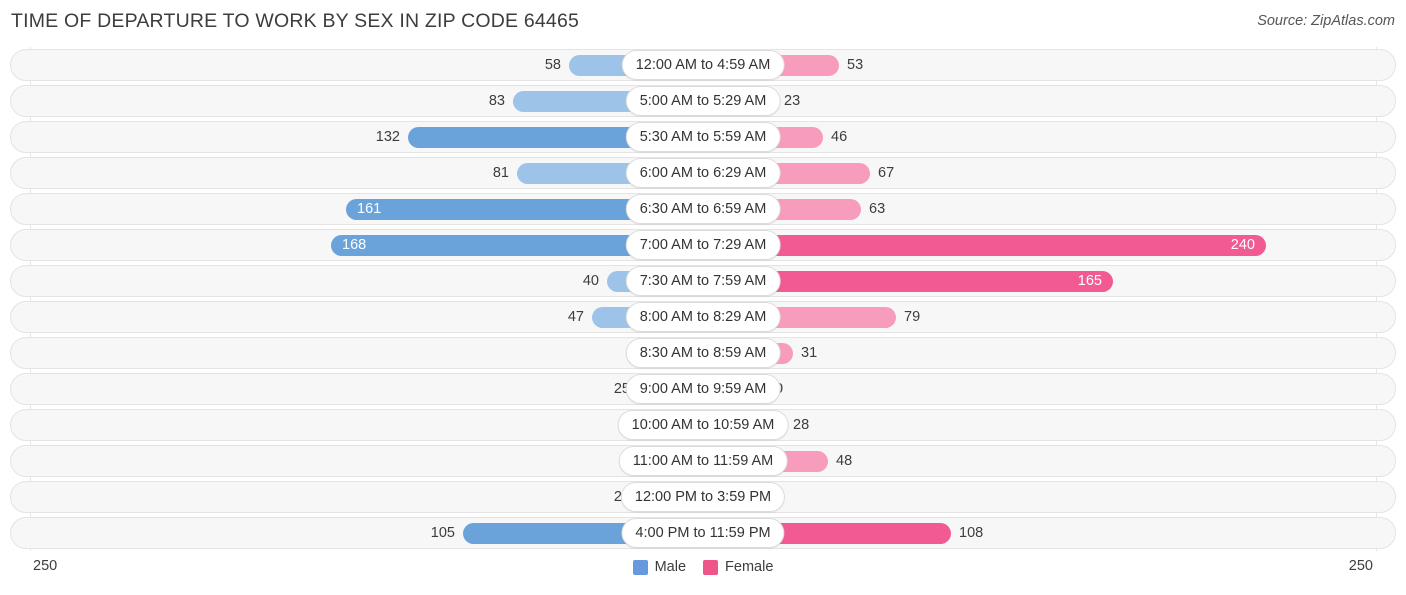 The width and height of the screenshot is (1406, 595). What do you see at coordinates (575, 317) in the screenshot?
I see `bar-value-male: 47` at bounding box center [575, 317].